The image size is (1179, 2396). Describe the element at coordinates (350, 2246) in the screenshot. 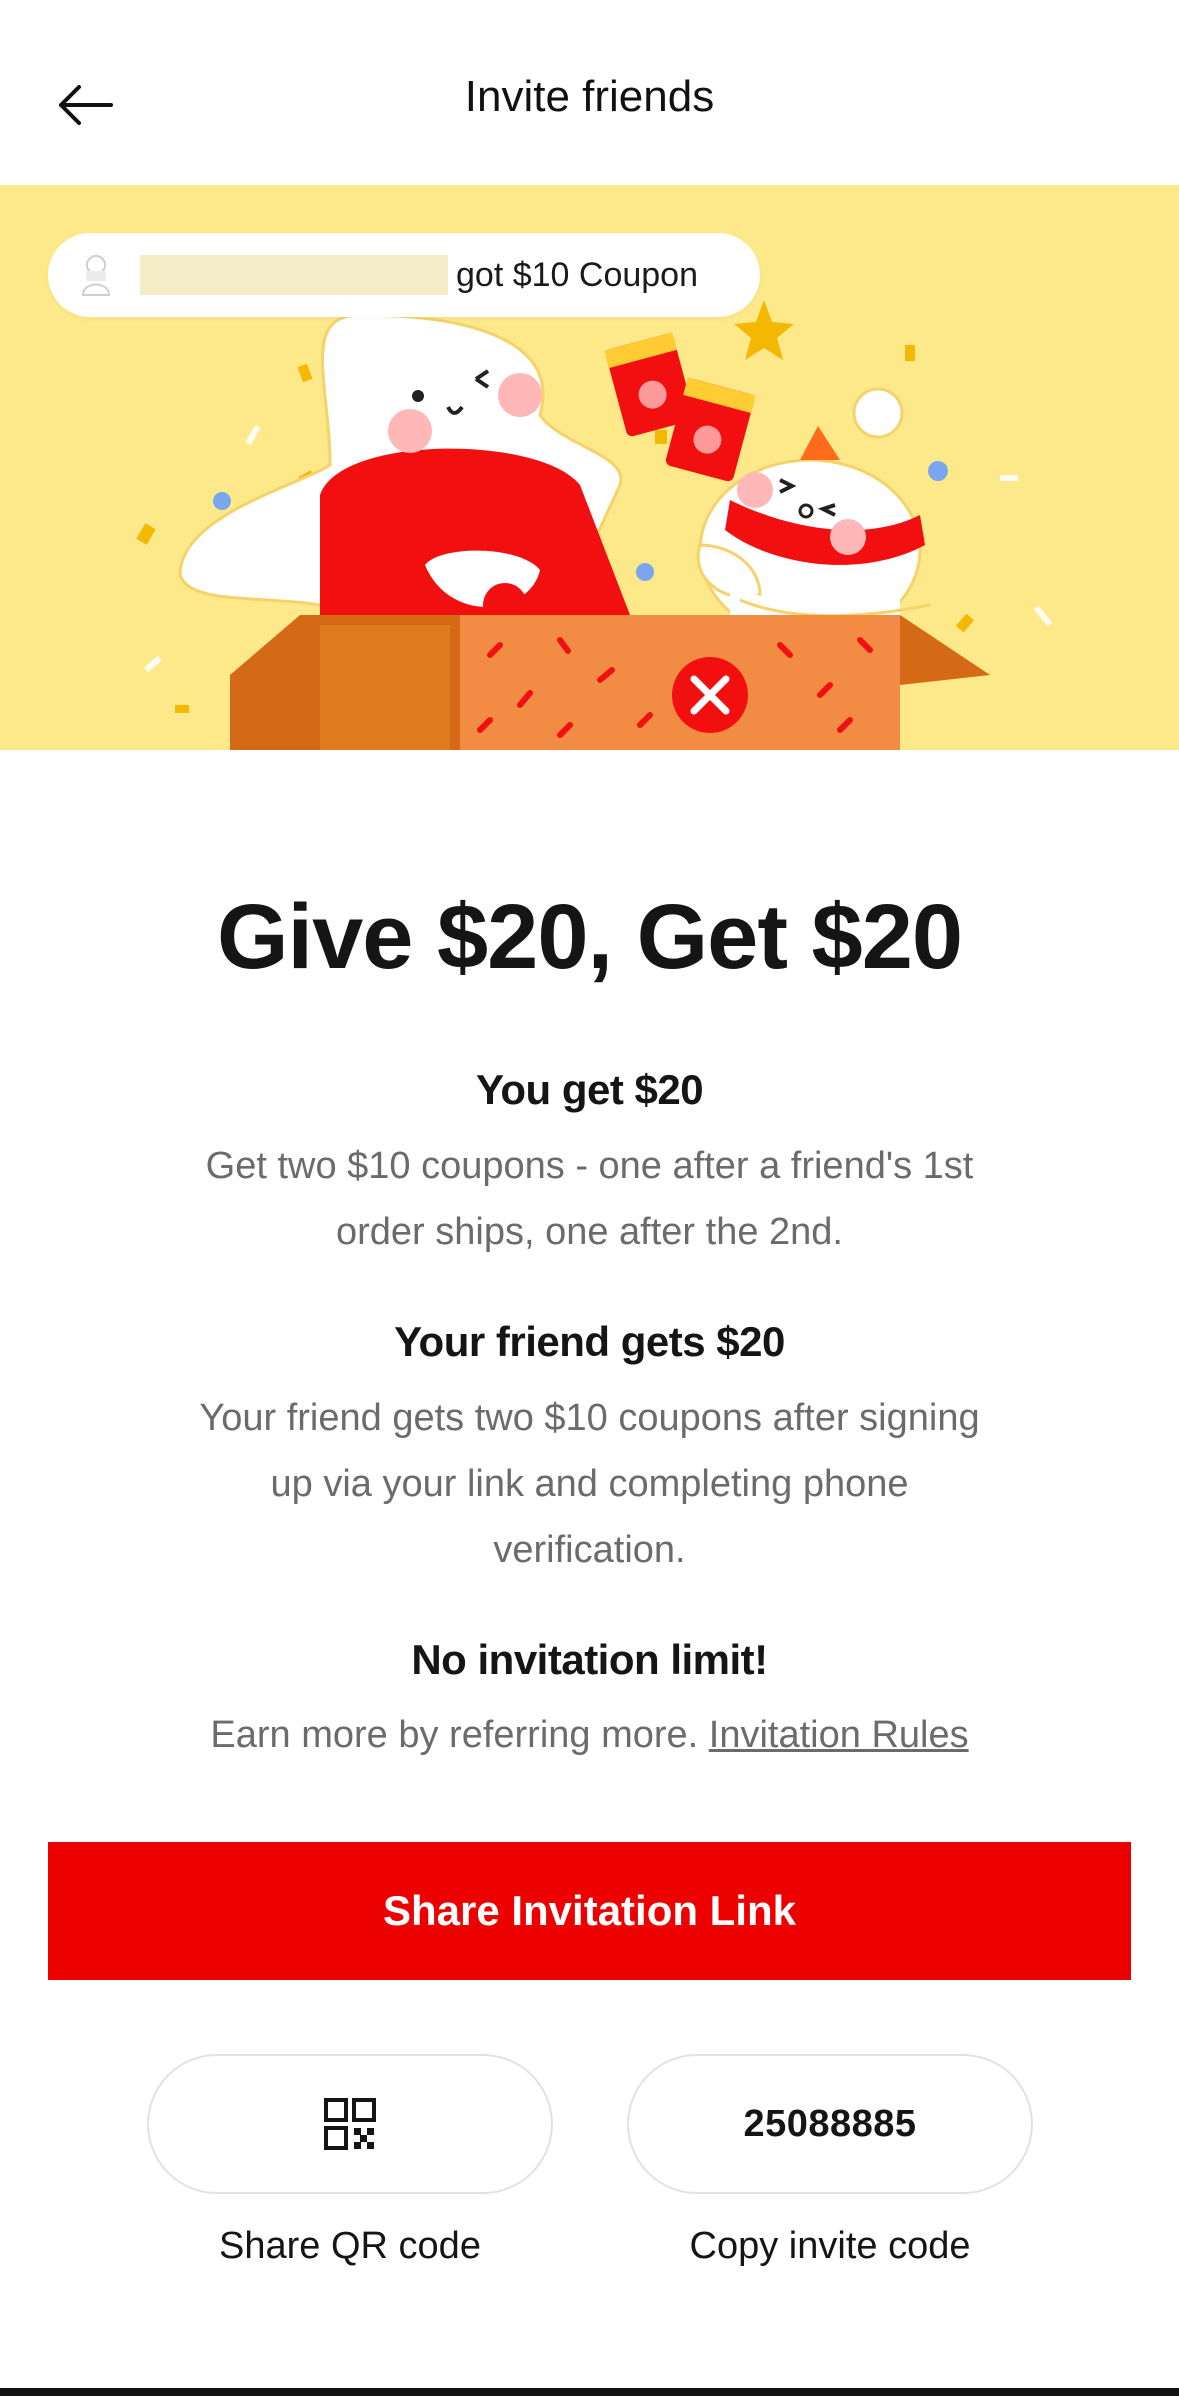

I see `share-qr-caption: Share QR code` at that location.